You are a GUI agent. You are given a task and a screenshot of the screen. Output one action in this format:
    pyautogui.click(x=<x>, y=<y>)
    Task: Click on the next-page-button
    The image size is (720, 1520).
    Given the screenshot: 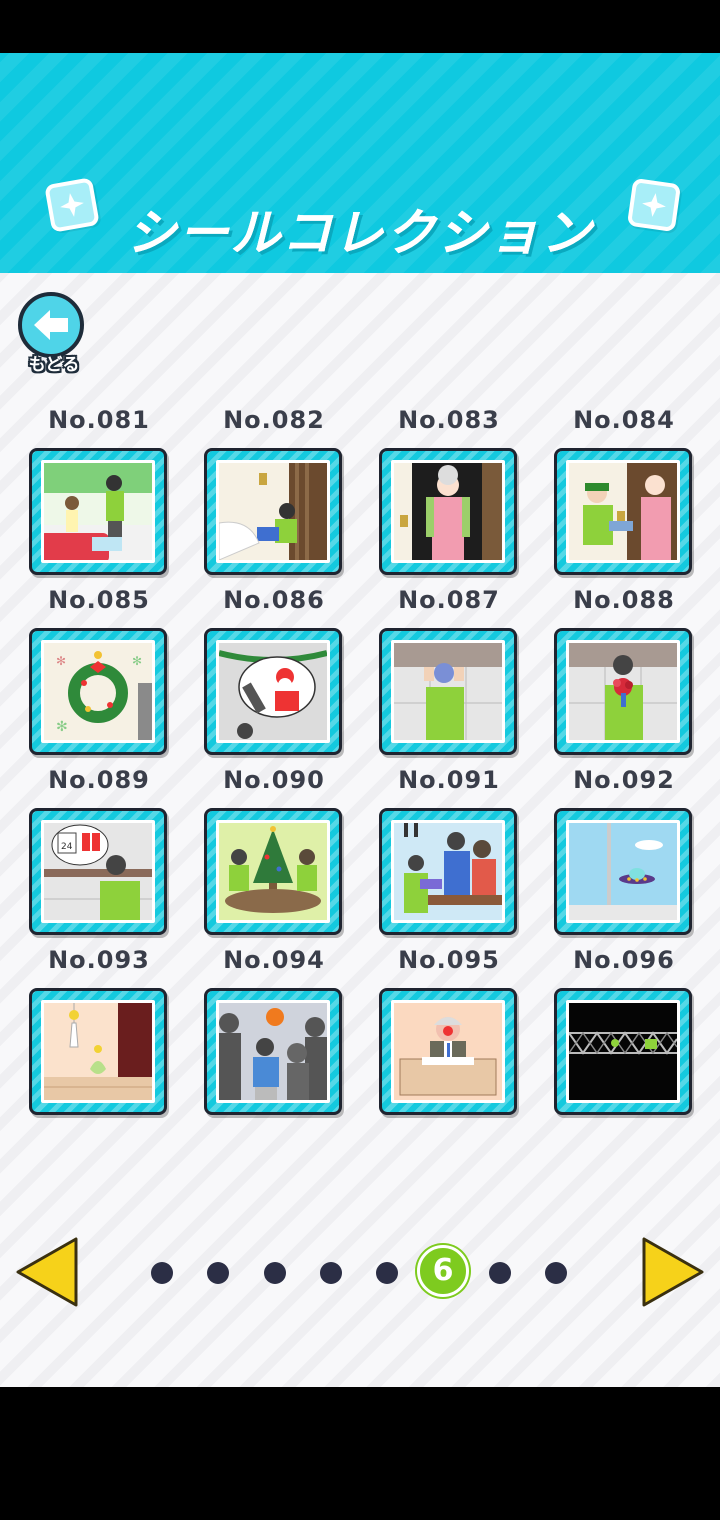 What is the action you would take?
    pyautogui.click(x=673, y=1272)
    